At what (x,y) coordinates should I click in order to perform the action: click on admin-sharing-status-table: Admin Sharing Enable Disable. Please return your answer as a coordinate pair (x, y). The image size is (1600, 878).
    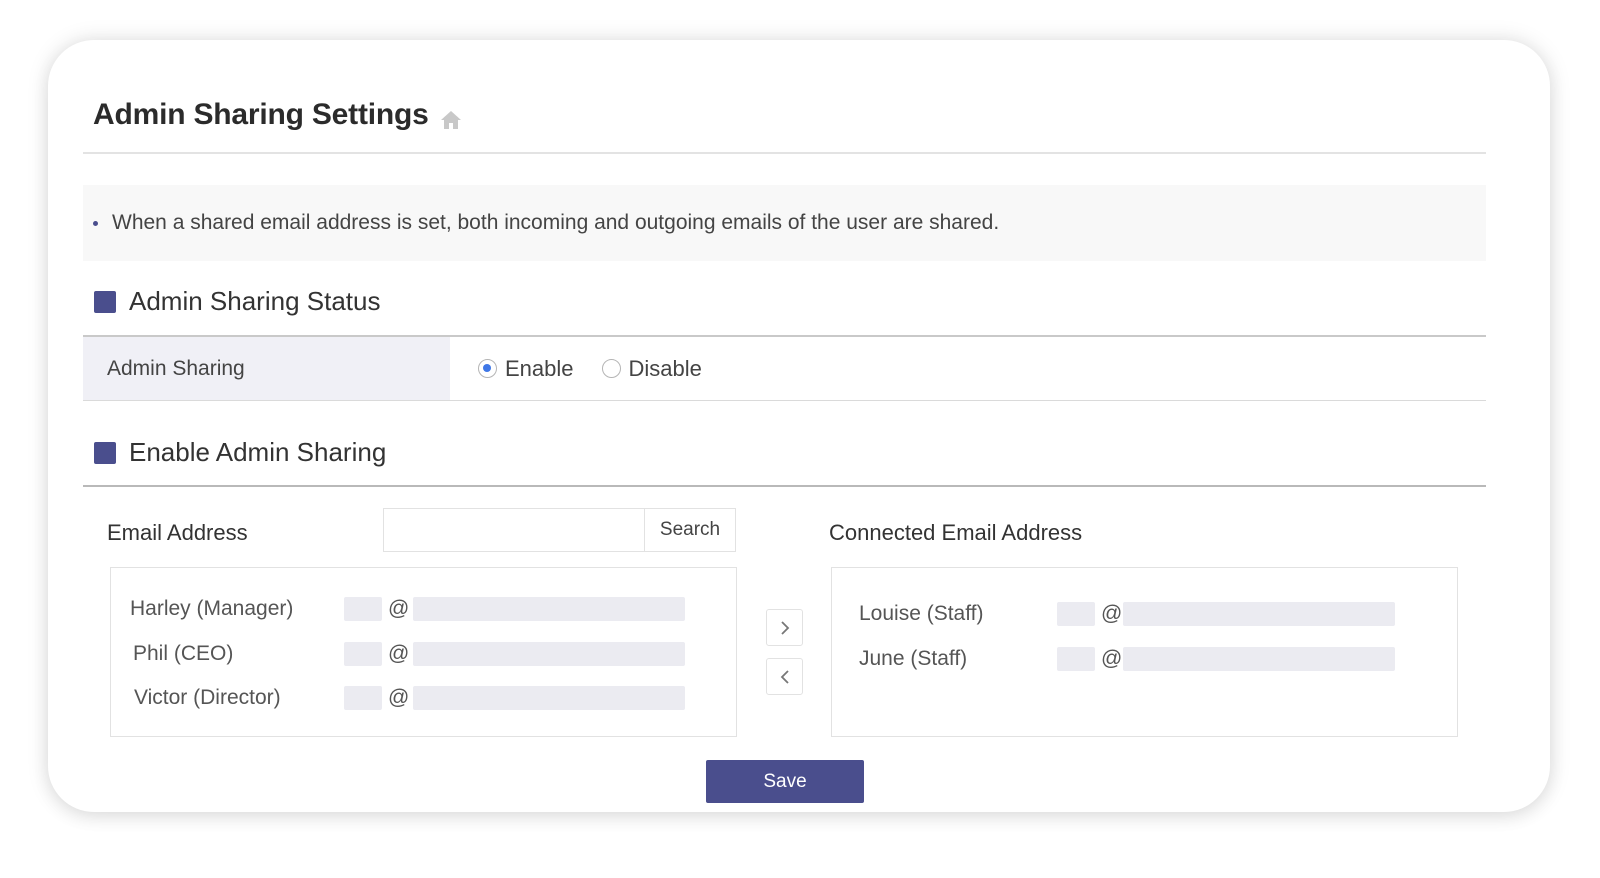
    Looking at the image, I should click on (784, 368).